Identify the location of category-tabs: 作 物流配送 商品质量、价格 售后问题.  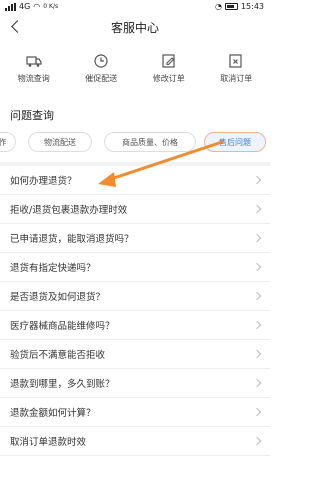
(135, 143).